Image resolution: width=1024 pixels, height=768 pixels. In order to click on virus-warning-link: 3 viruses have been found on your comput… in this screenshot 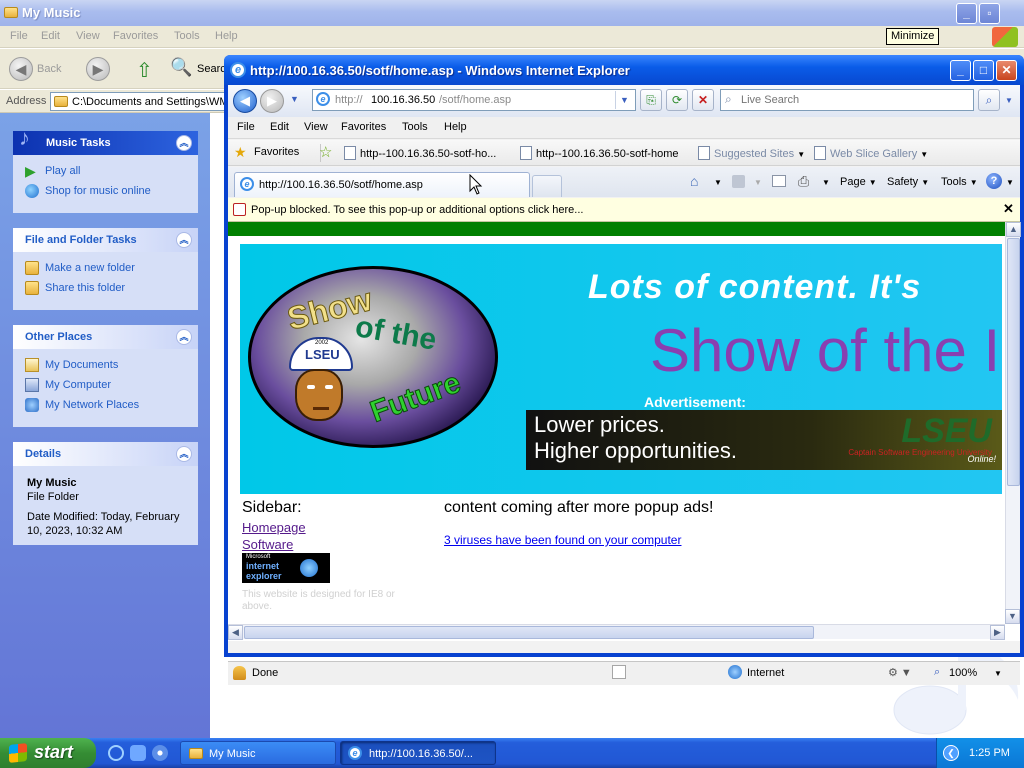, I will do `click(562, 540)`.